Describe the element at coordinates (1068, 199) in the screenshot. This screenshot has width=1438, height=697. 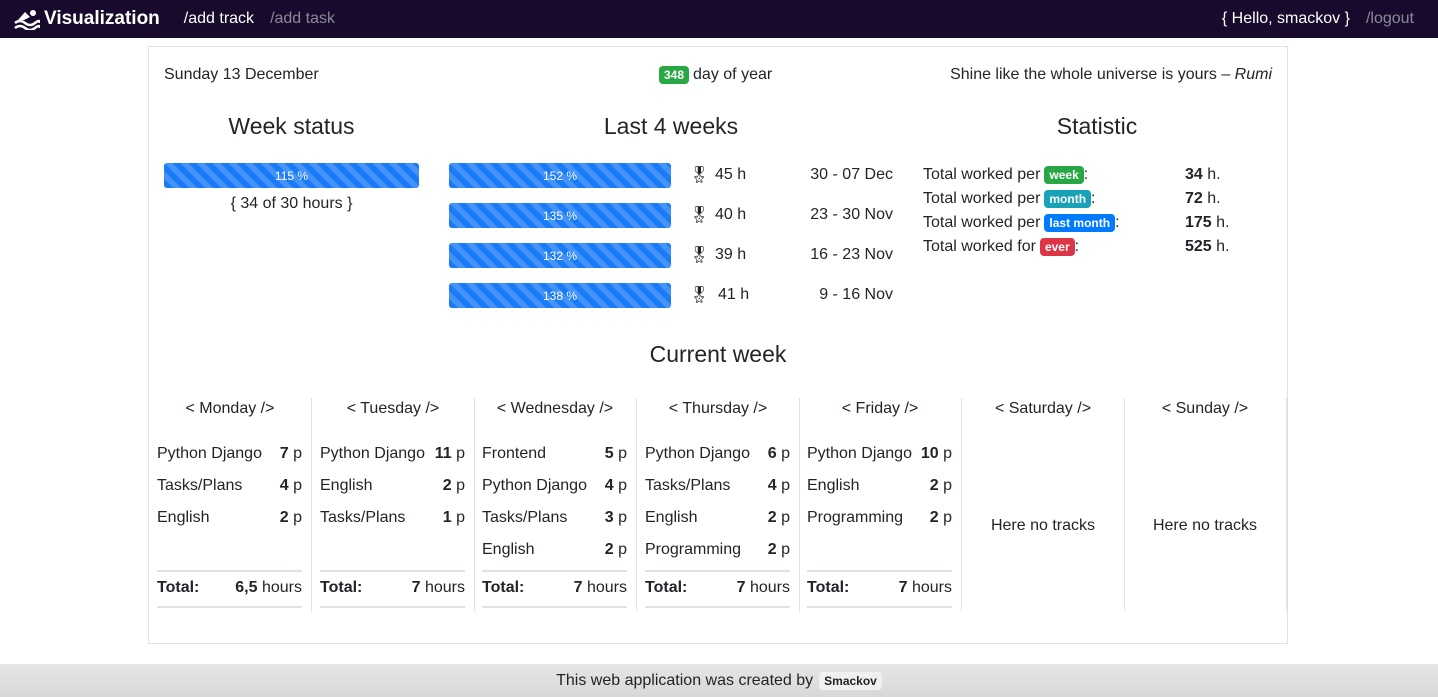
I see `stat-badge-month: month` at that location.